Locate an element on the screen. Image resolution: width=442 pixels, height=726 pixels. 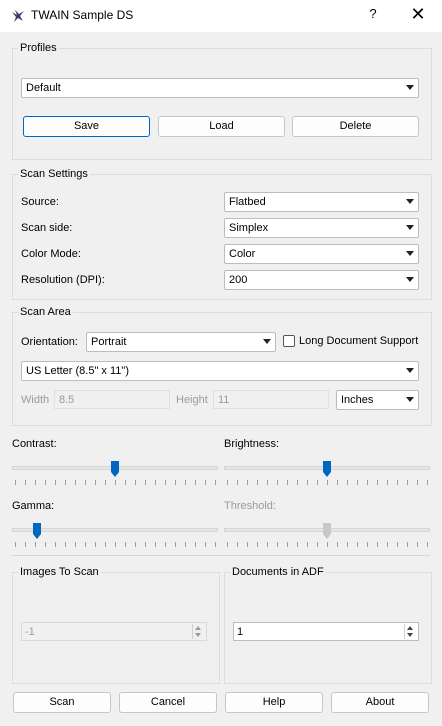
threshold-slider is located at coordinates (327, 536).